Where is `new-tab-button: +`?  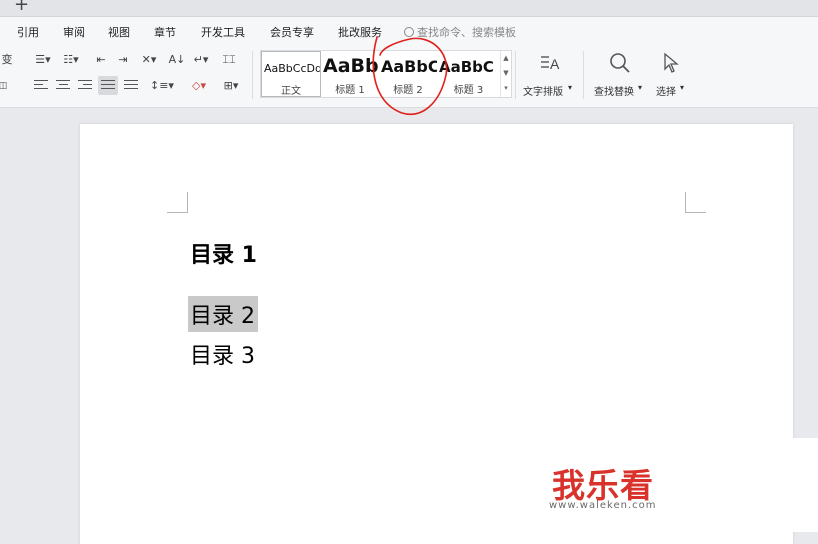
new-tab-button: + is located at coordinates (21, 7).